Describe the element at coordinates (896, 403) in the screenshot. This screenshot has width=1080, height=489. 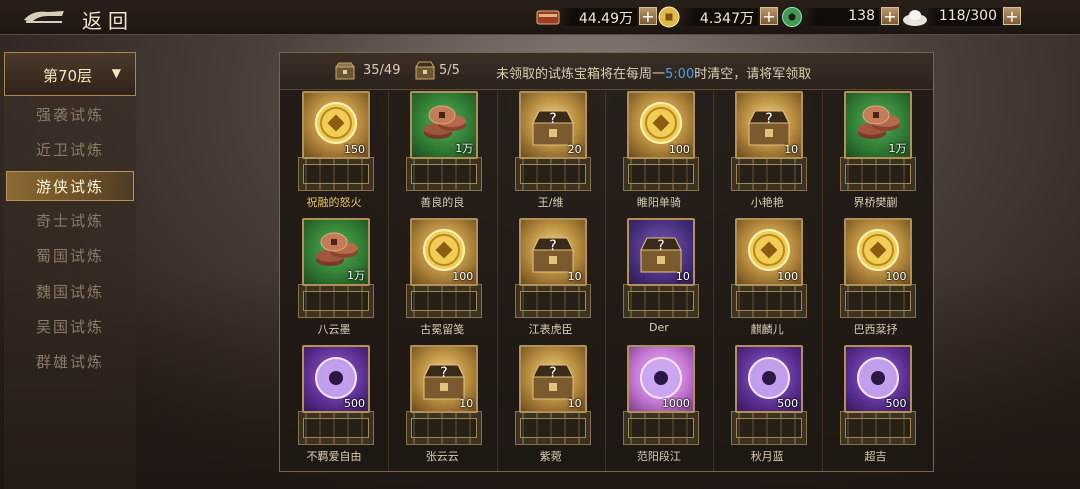
I see `reward-count: 500` at that location.